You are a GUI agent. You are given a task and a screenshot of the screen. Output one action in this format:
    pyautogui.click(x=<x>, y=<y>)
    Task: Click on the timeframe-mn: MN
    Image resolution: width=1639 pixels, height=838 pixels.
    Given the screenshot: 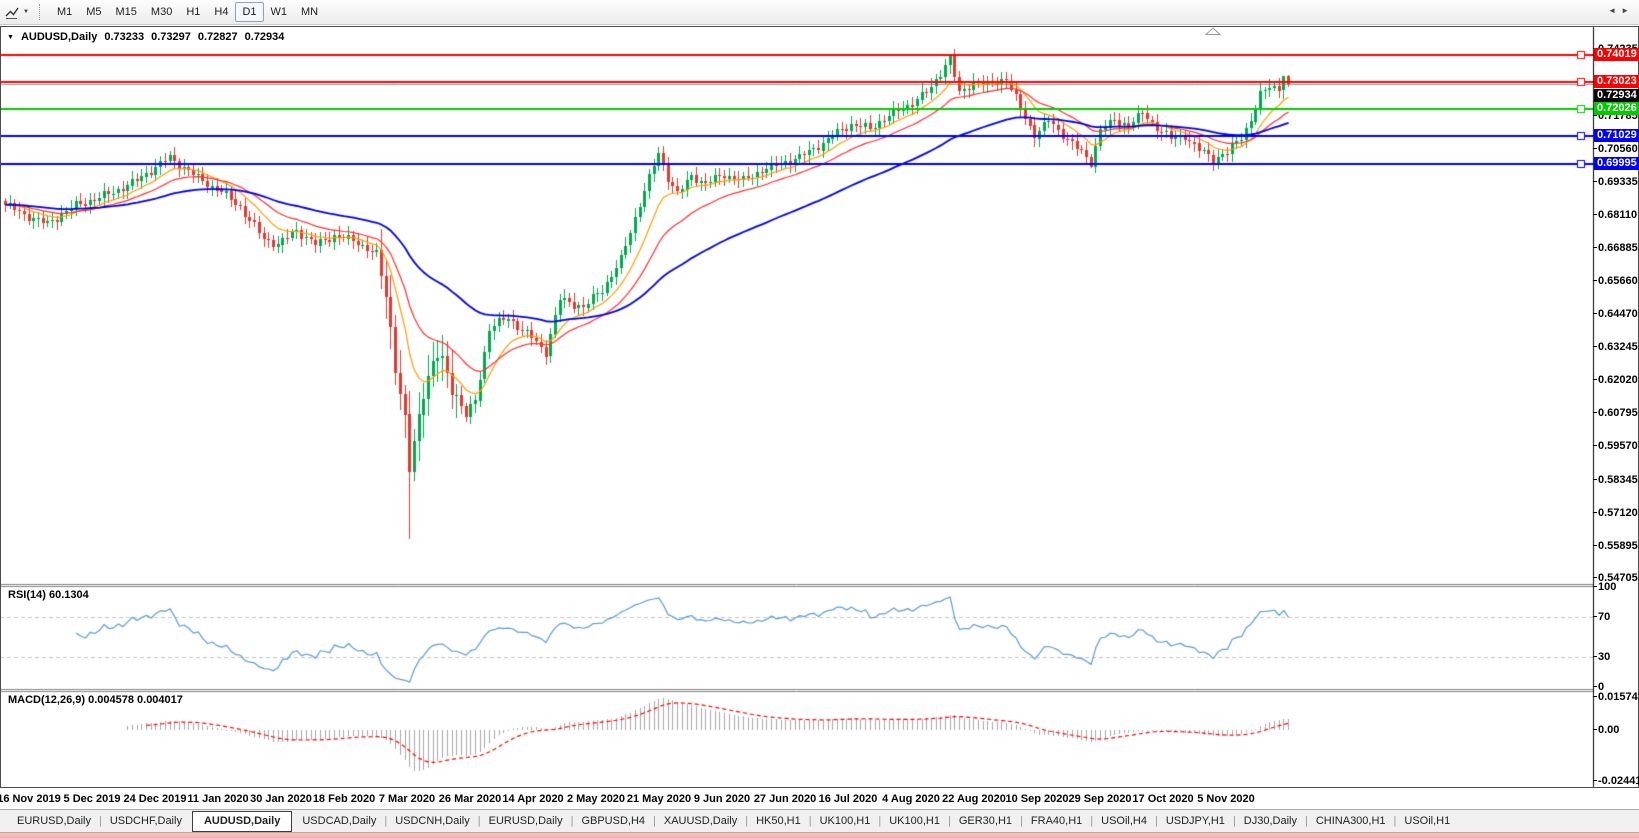 What is the action you would take?
    pyautogui.click(x=309, y=12)
    